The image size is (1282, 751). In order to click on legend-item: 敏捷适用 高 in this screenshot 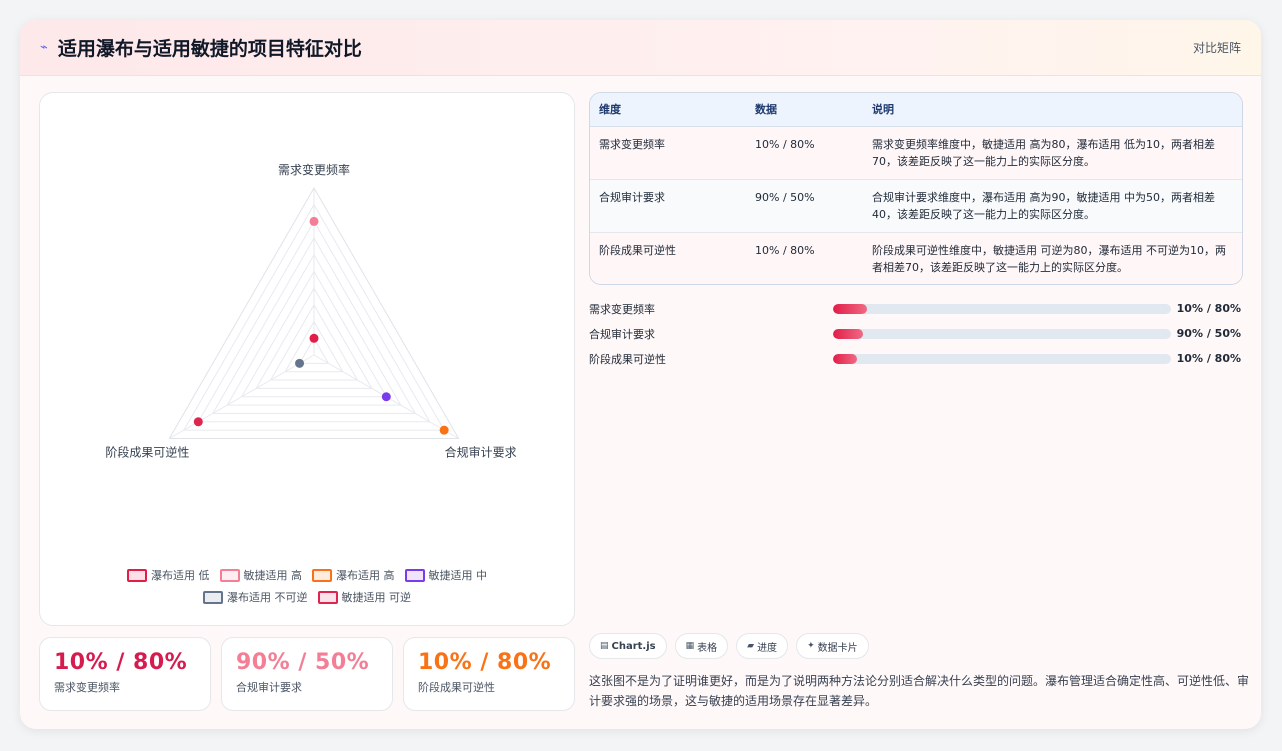, I will do `click(261, 575)`.